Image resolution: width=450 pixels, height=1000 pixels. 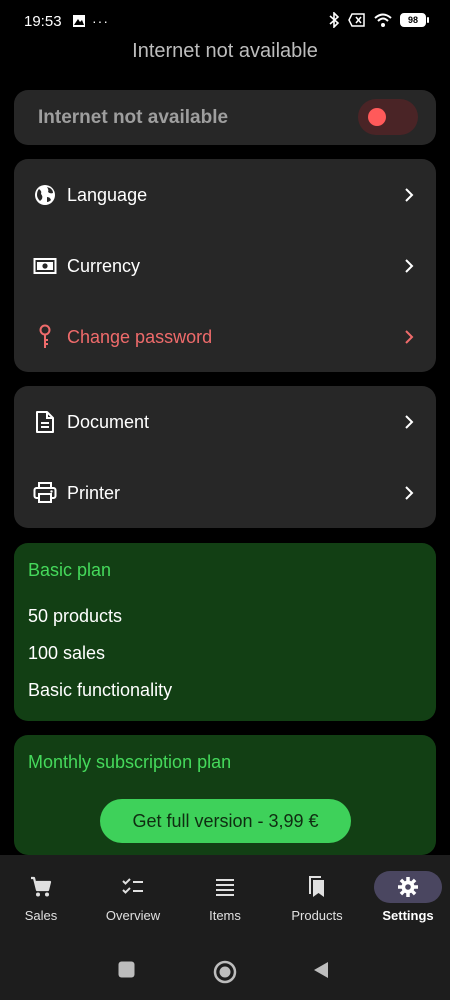 I want to click on key-icon, so click(x=45, y=337).